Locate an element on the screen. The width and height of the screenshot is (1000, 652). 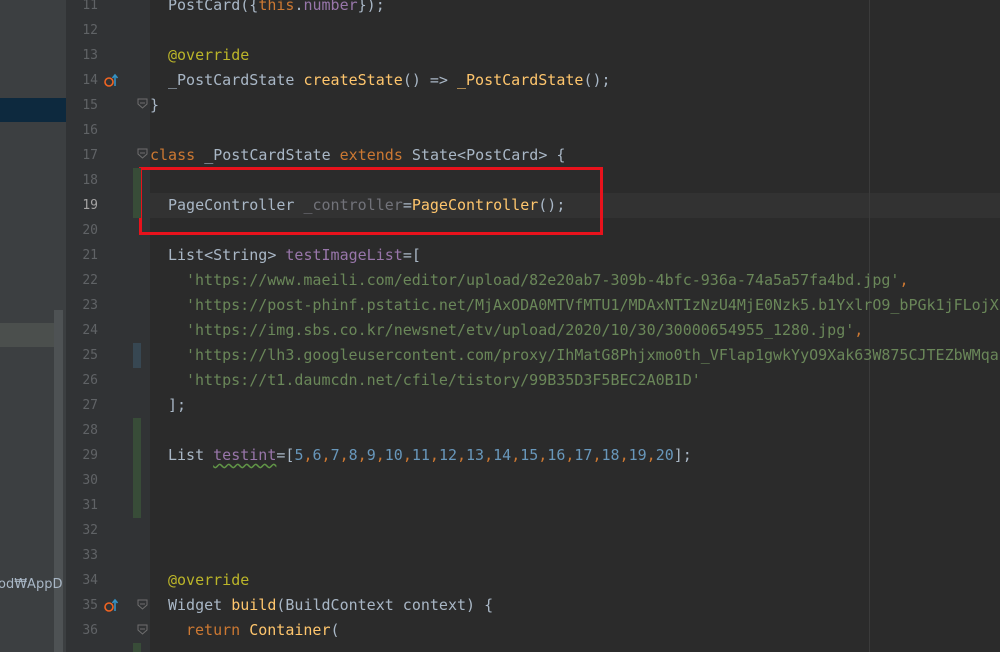
code-token: 6 is located at coordinates (317, 455).